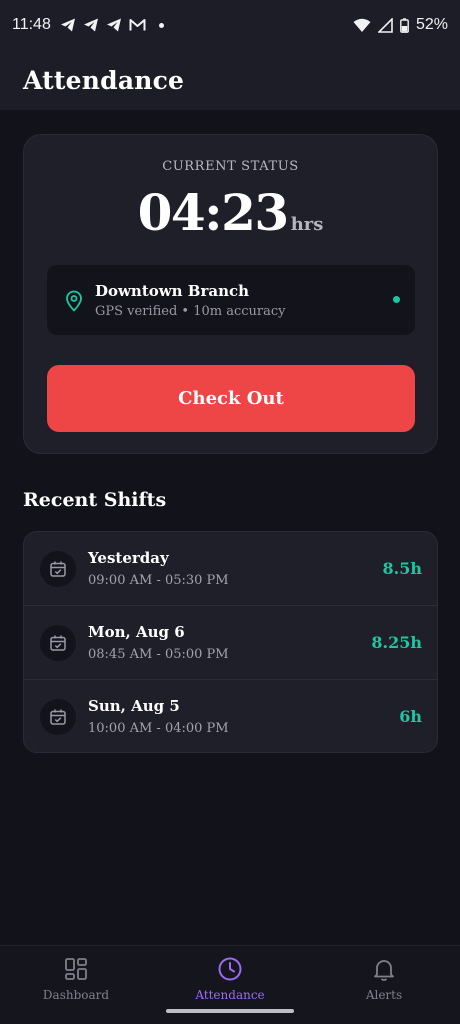  Describe the element at coordinates (230, 1011) in the screenshot. I see `home-indicator` at that location.